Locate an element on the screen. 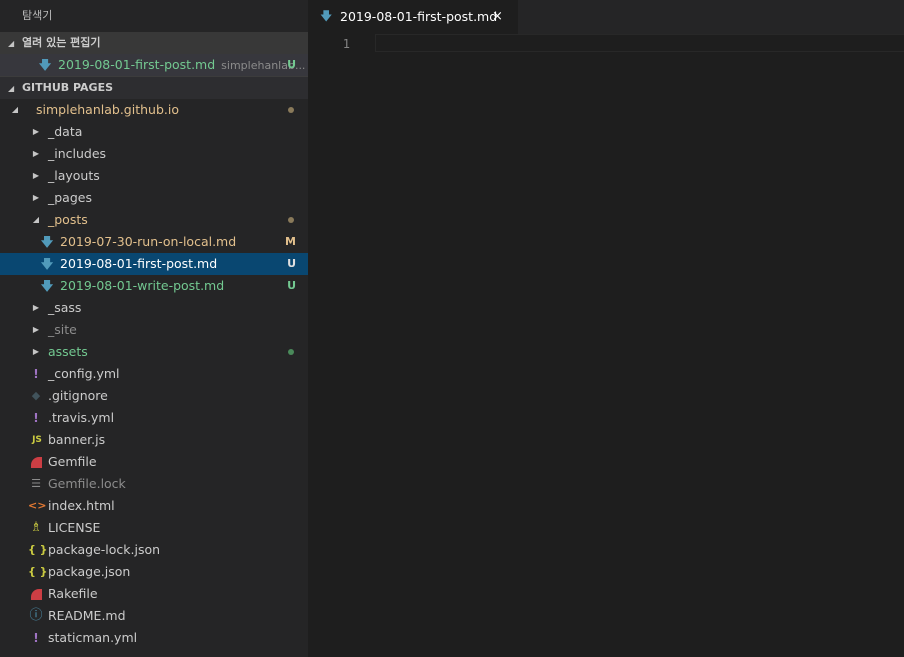  tree-file-rakefile: Rakefile is located at coordinates (154, 594).